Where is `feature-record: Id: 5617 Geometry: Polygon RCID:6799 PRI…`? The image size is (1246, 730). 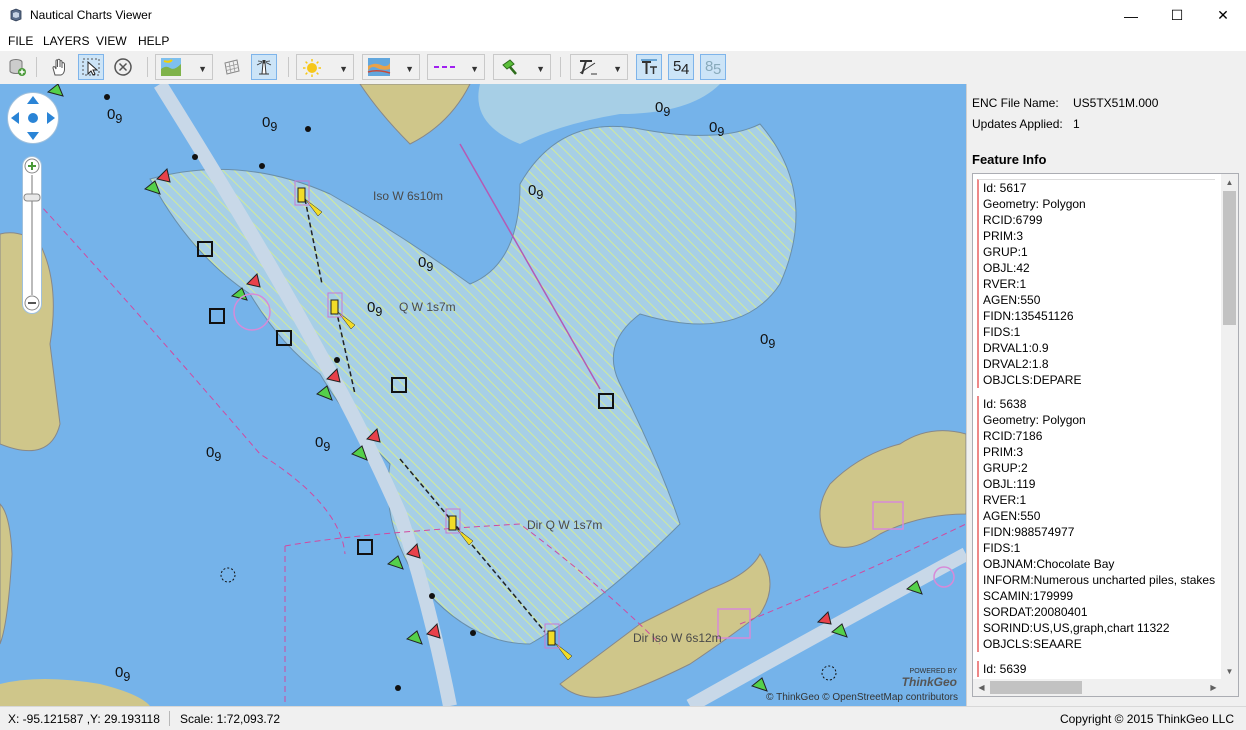
feature-record: Id: 5617 Geometry: Polygon RCID:6799 PRI… is located at coordinates (1096, 283).